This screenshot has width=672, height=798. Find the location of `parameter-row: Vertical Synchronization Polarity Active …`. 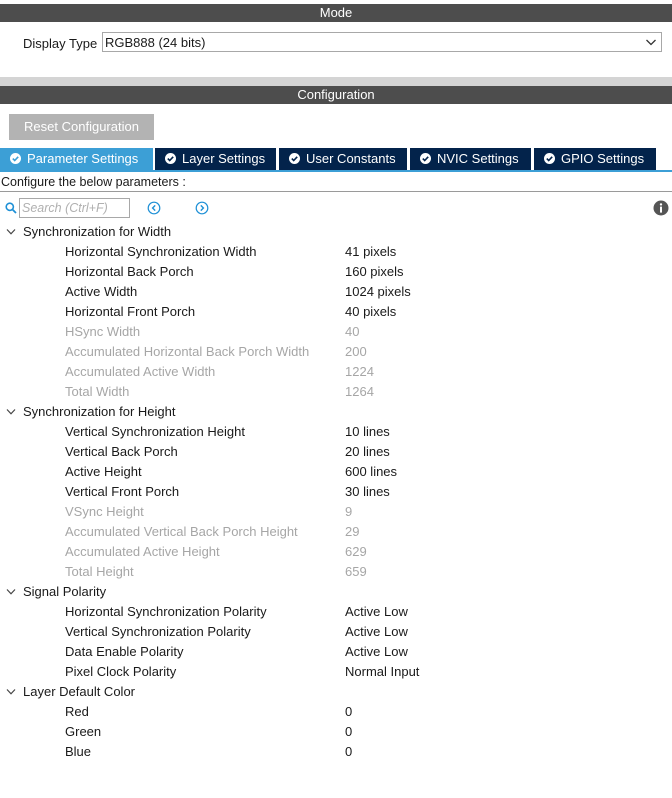

parameter-row: Vertical Synchronization Polarity Active … is located at coordinates (336, 632).